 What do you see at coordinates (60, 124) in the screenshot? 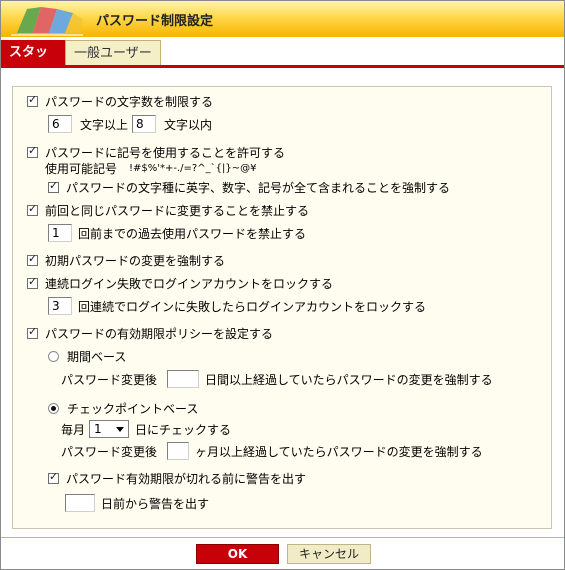
I see `min-length-input: 6` at bounding box center [60, 124].